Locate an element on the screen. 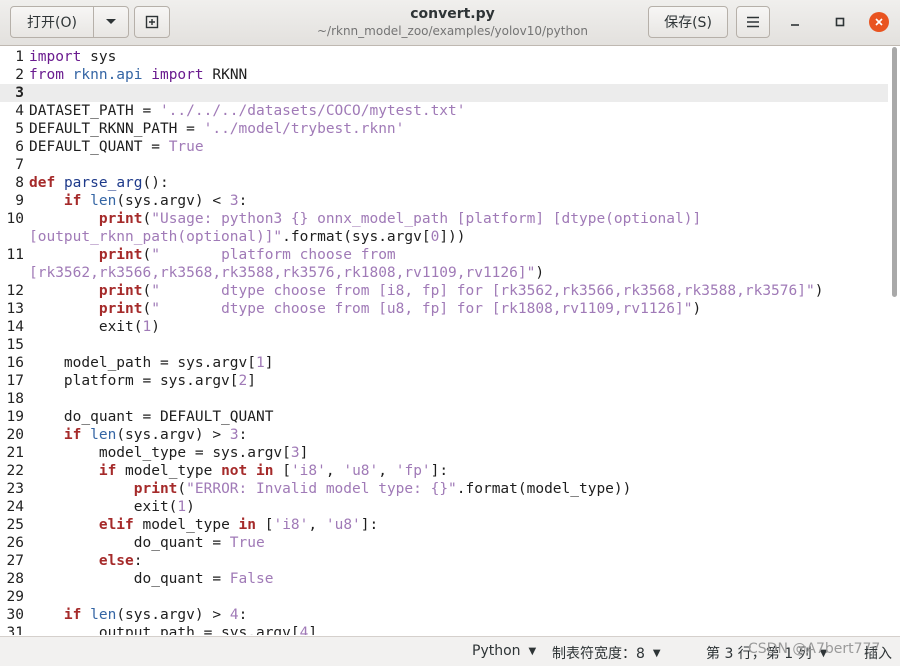 This screenshot has height=666, width=900. code-token: import is located at coordinates (177, 75).